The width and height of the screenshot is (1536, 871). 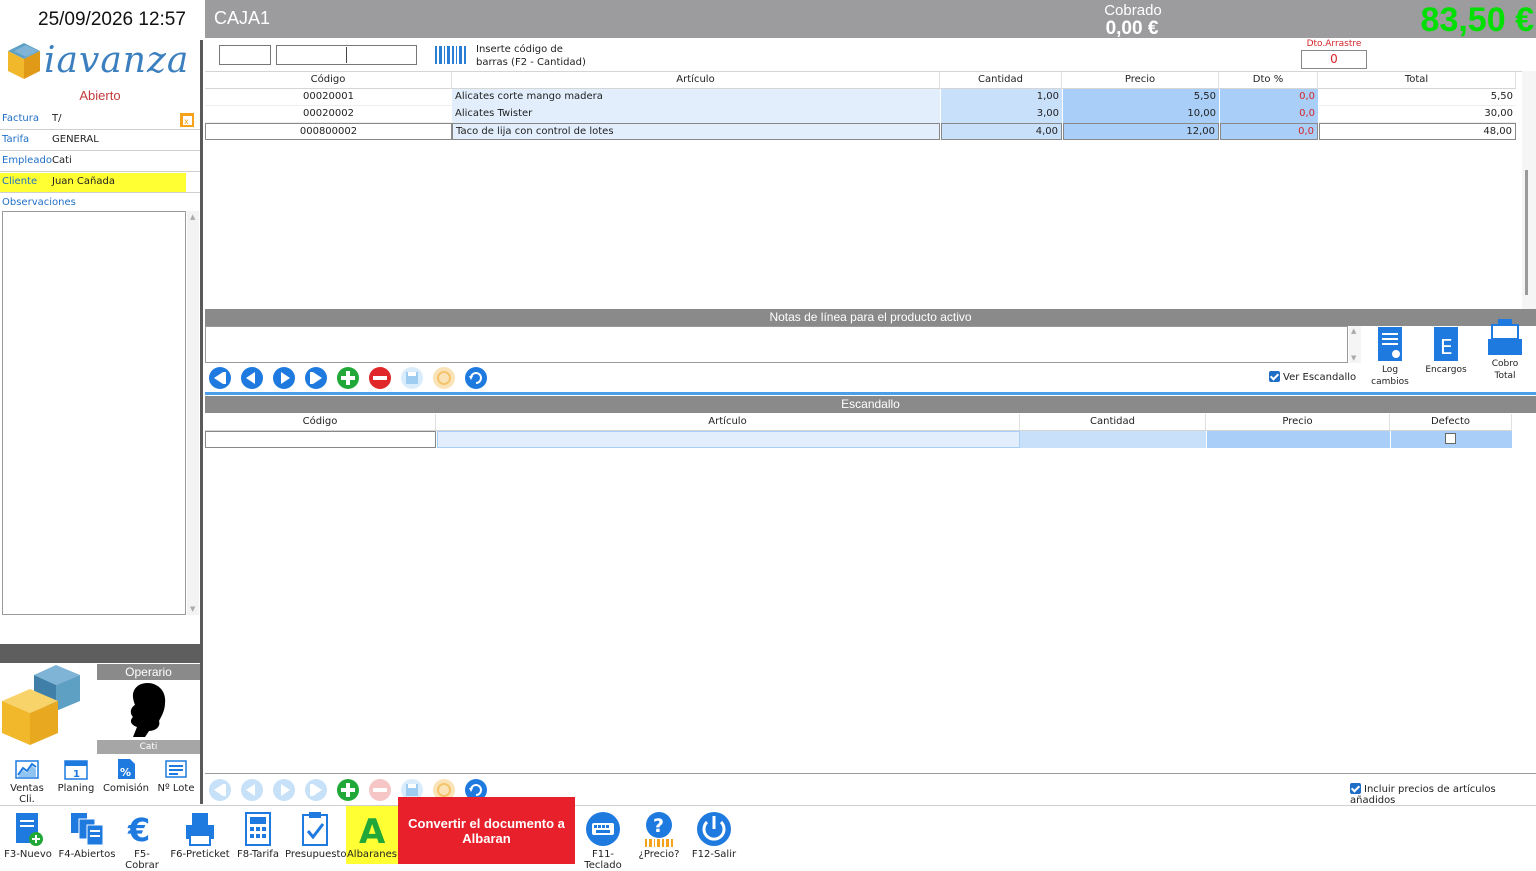 What do you see at coordinates (714, 835) in the screenshot?
I see `salir-button: F12-Salir` at bounding box center [714, 835].